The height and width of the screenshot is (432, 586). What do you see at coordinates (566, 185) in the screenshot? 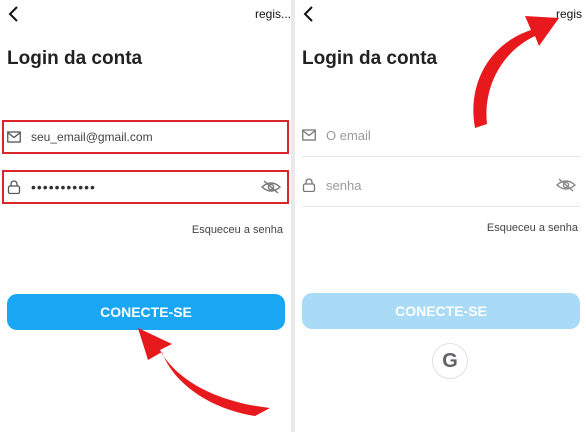
I see `eye-off-icon` at bounding box center [566, 185].